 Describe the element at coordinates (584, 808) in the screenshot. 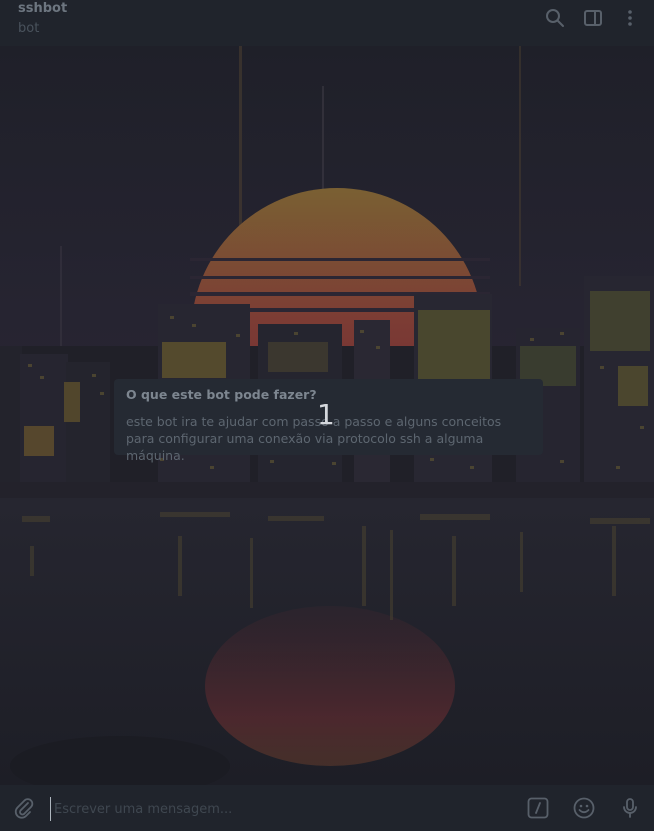

I see `emoji-icon` at that location.